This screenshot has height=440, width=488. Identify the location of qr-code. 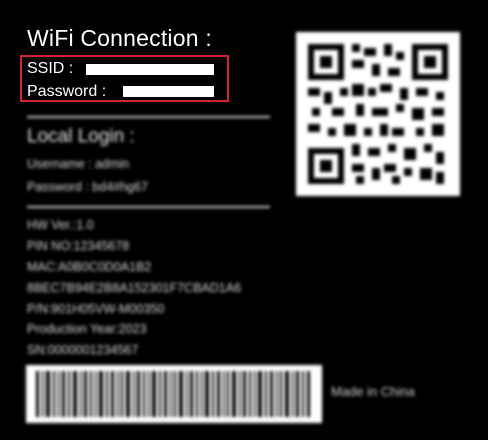
(378, 114).